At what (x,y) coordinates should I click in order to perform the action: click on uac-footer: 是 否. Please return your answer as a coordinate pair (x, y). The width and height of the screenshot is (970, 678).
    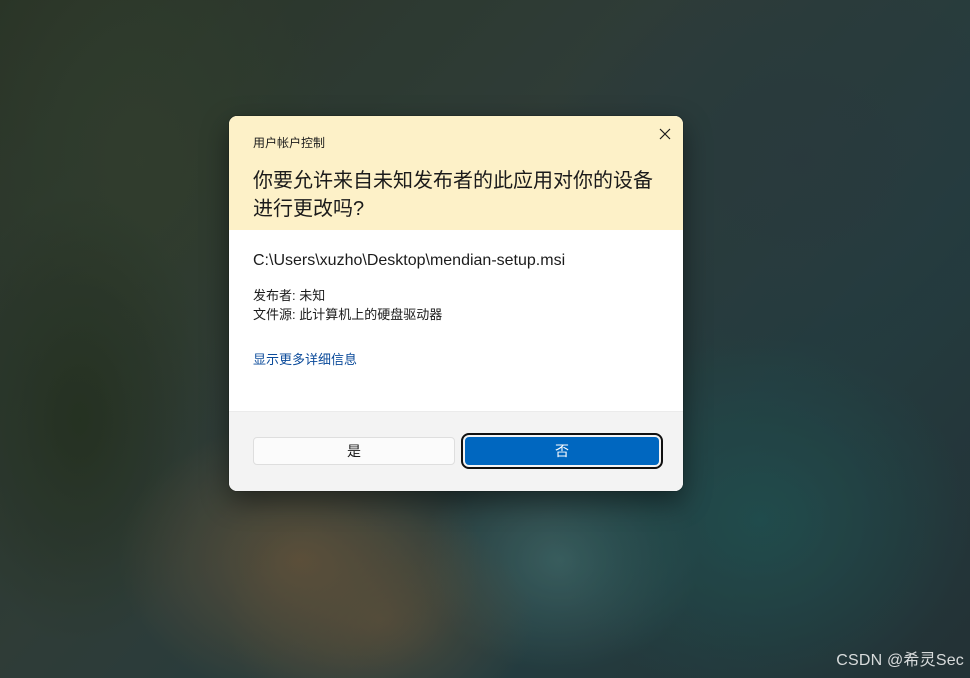
    Looking at the image, I should click on (456, 451).